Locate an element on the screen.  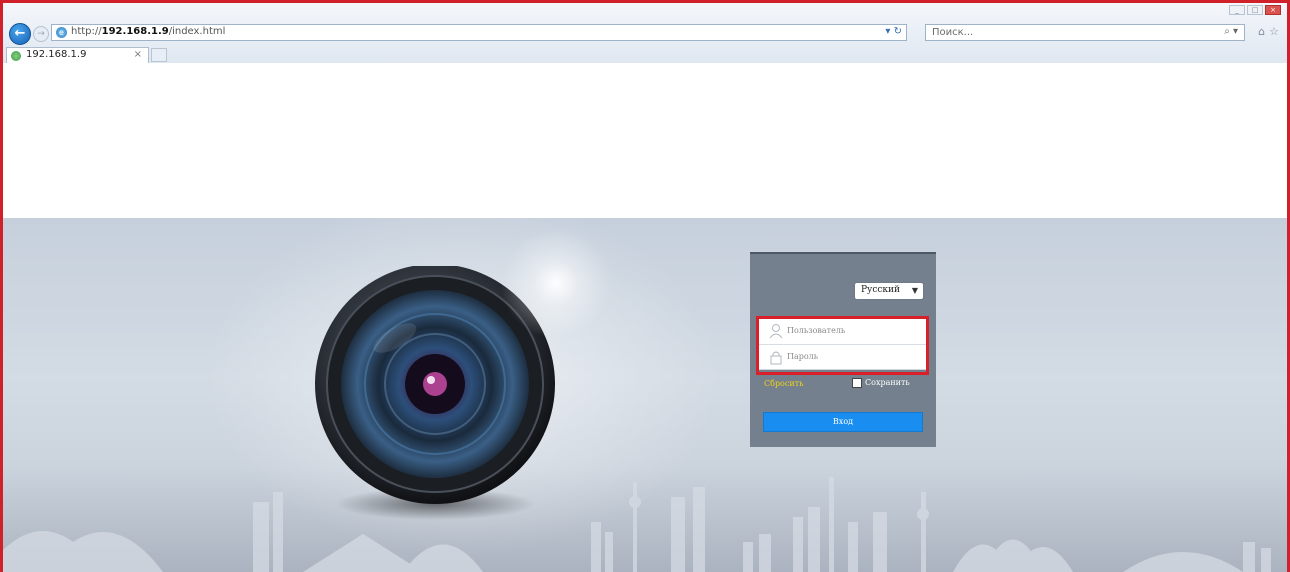
minimize-button: _ is located at coordinates (1237, 10).